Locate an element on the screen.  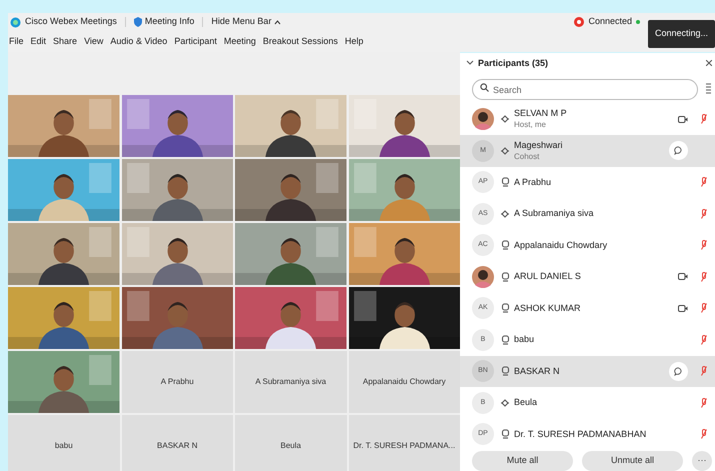
caret-icon is located at coordinates (278, 22).